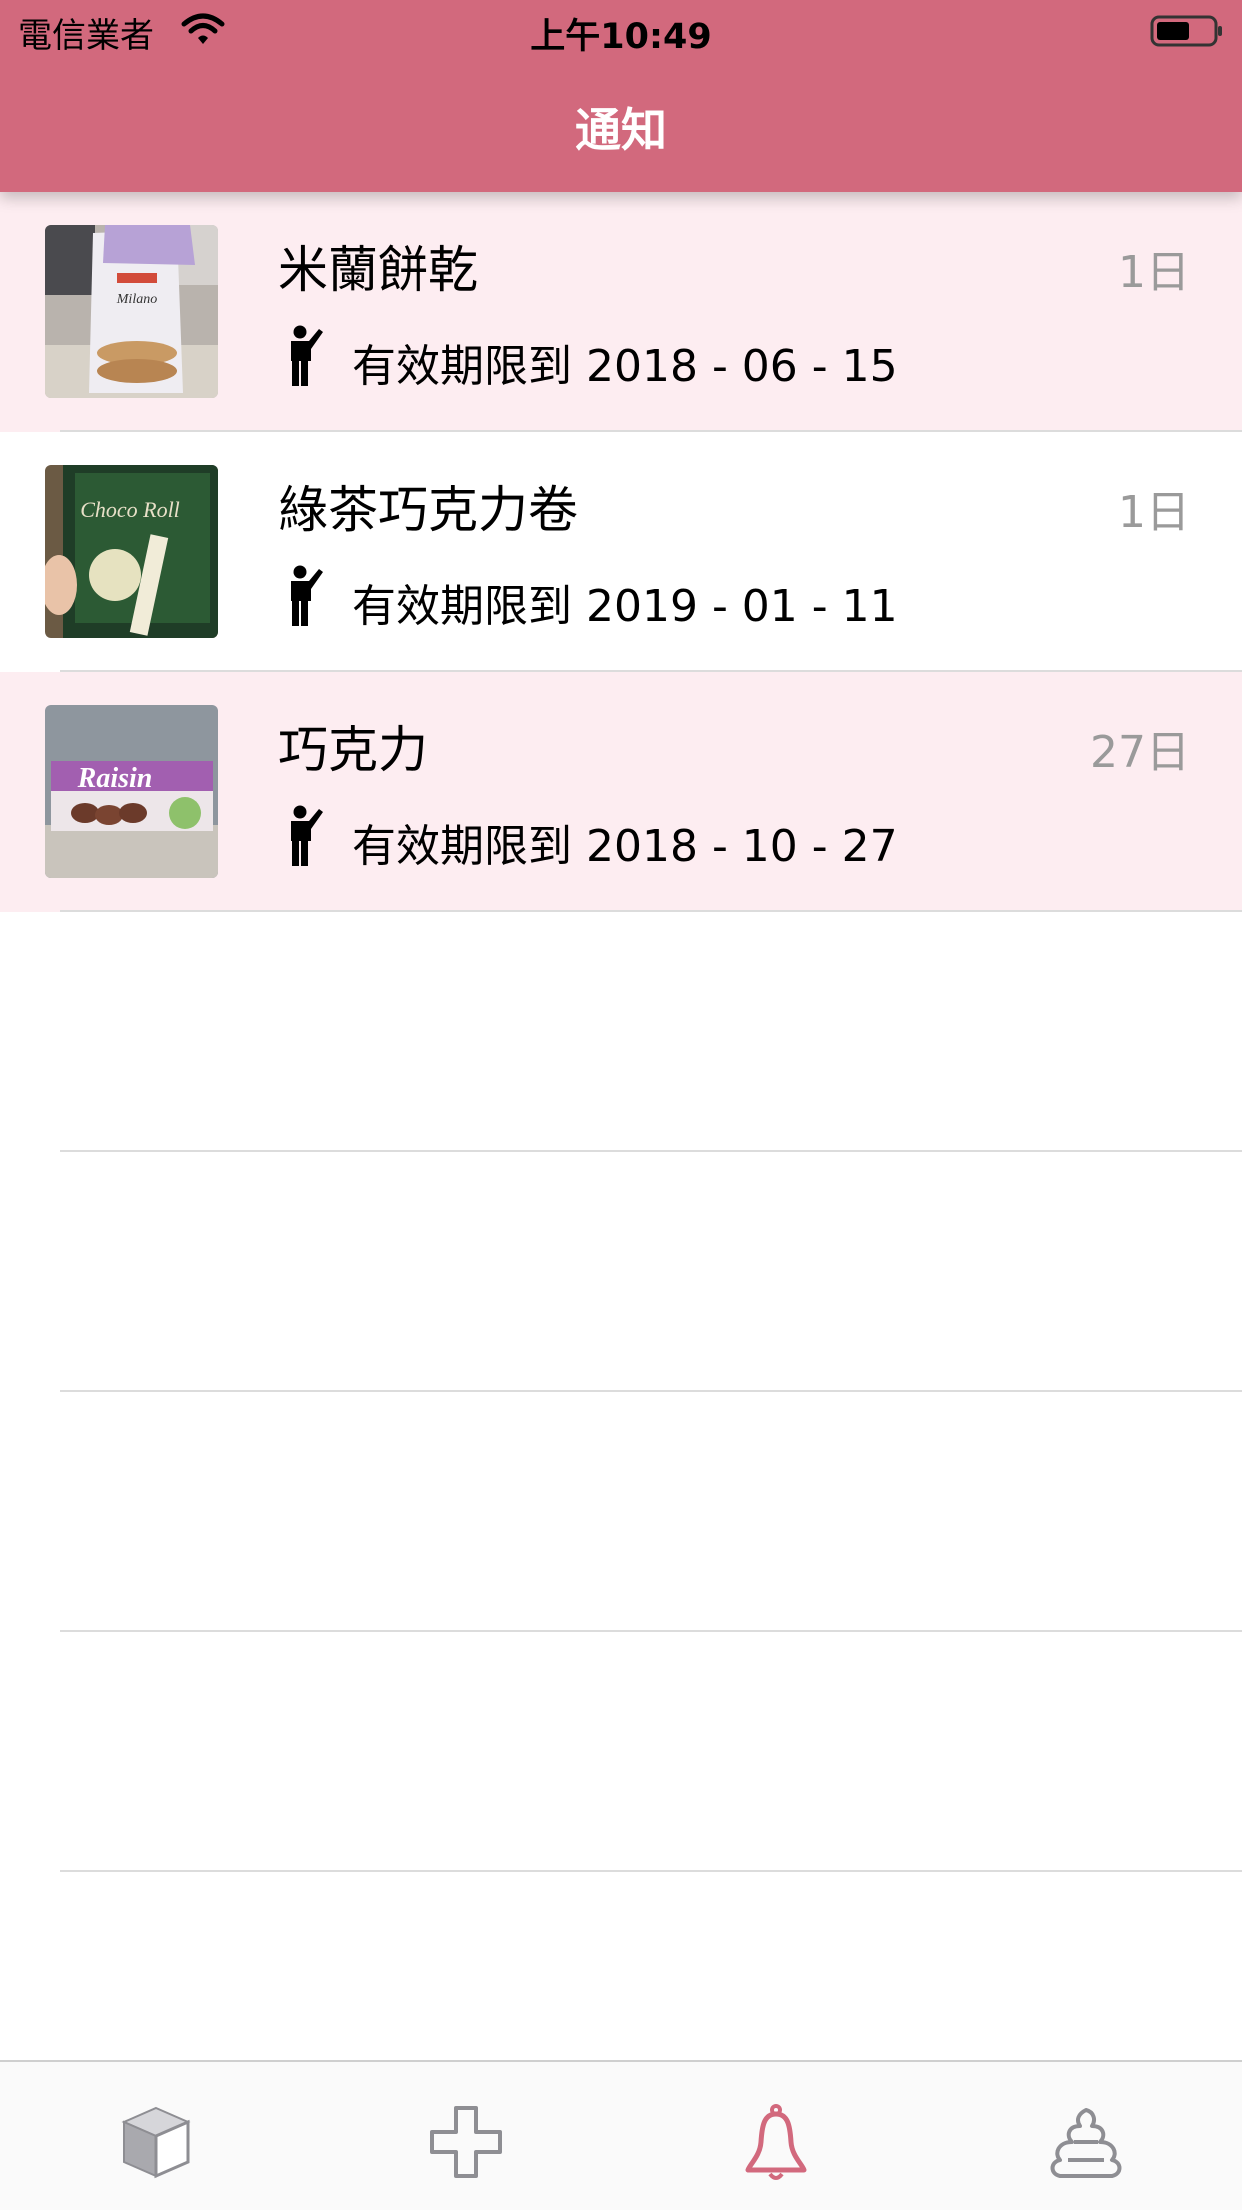  What do you see at coordinates (115, 778) in the screenshot?
I see `svg-text: Raisin` at bounding box center [115, 778].